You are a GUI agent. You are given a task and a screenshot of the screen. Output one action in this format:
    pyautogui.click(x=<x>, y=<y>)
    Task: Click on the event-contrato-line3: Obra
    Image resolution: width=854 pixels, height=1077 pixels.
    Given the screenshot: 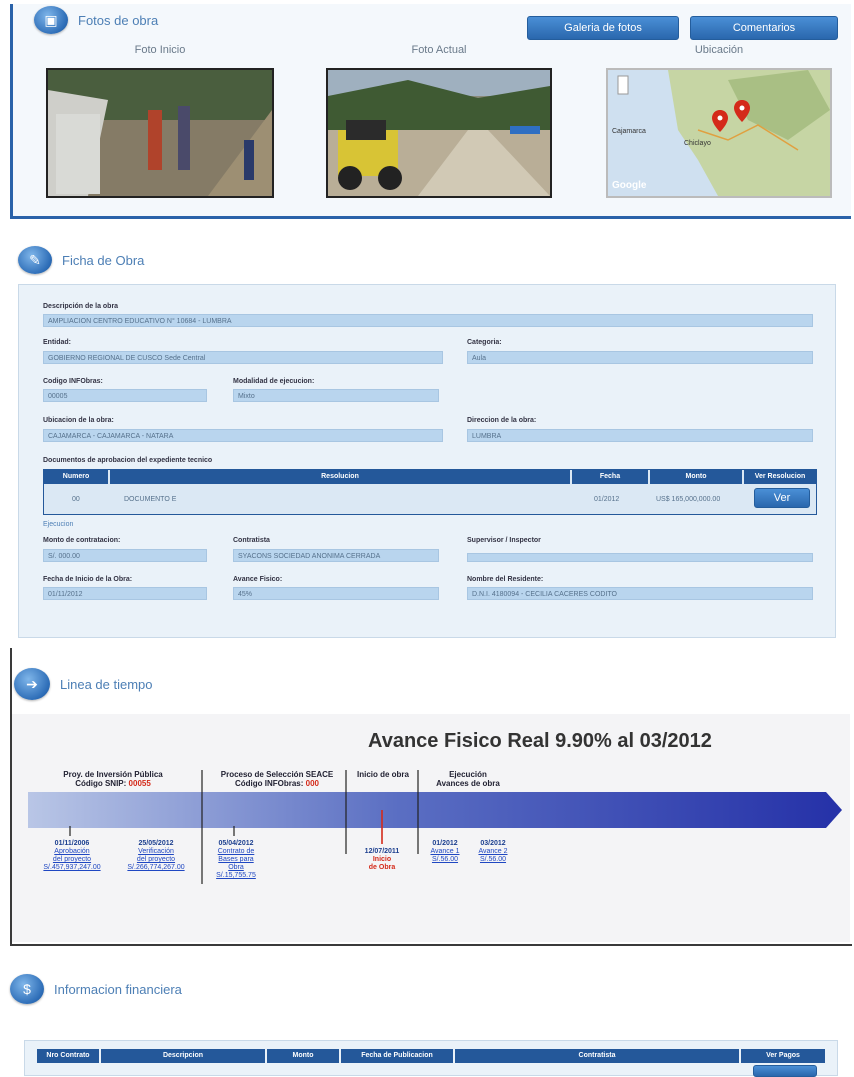 What is the action you would take?
    pyautogui.click(x=236, y=868)
    